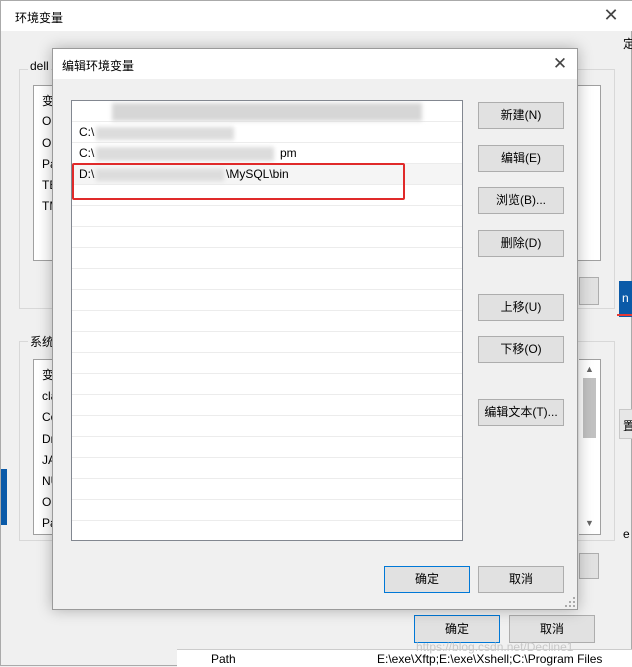 Image resolution: width=632 pixels, height=667 pixels. What do you see at coordinates (39, 18) in the screenshot?
I see `outer-dialog-title: 环境变量` at bounding box center [39, 18].